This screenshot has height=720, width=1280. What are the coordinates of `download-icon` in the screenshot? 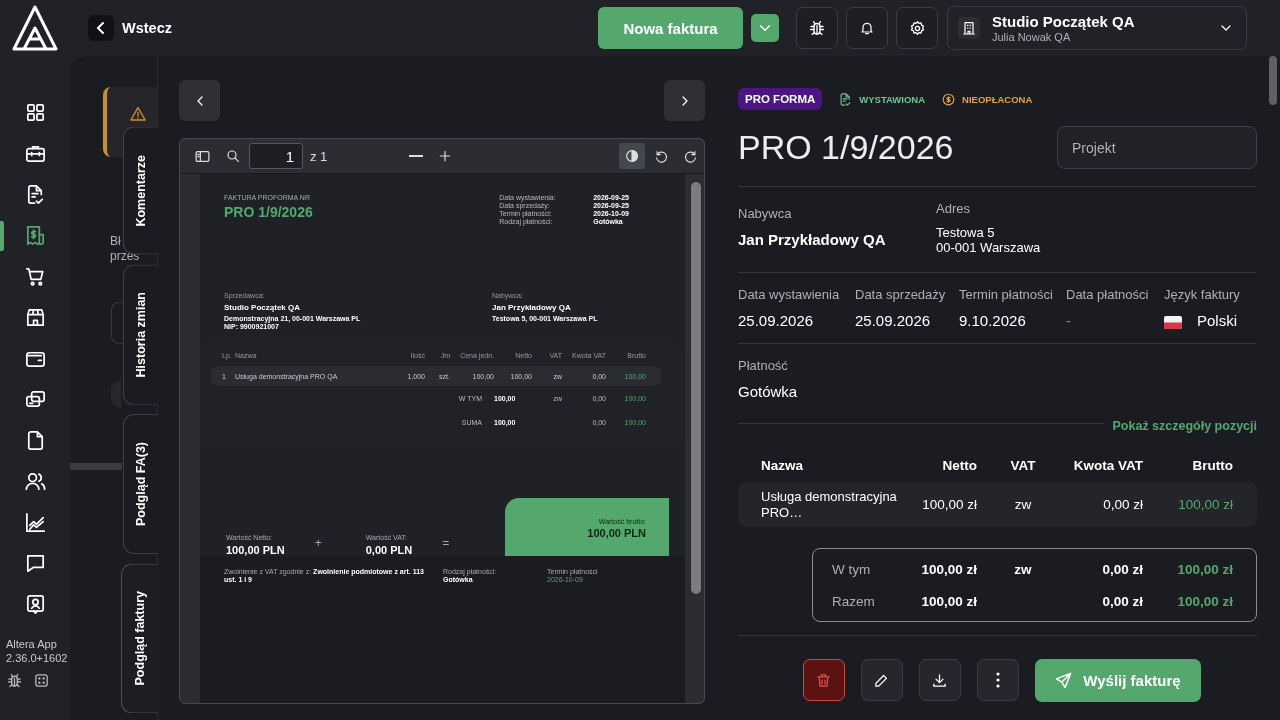 It's located at (939, 680).